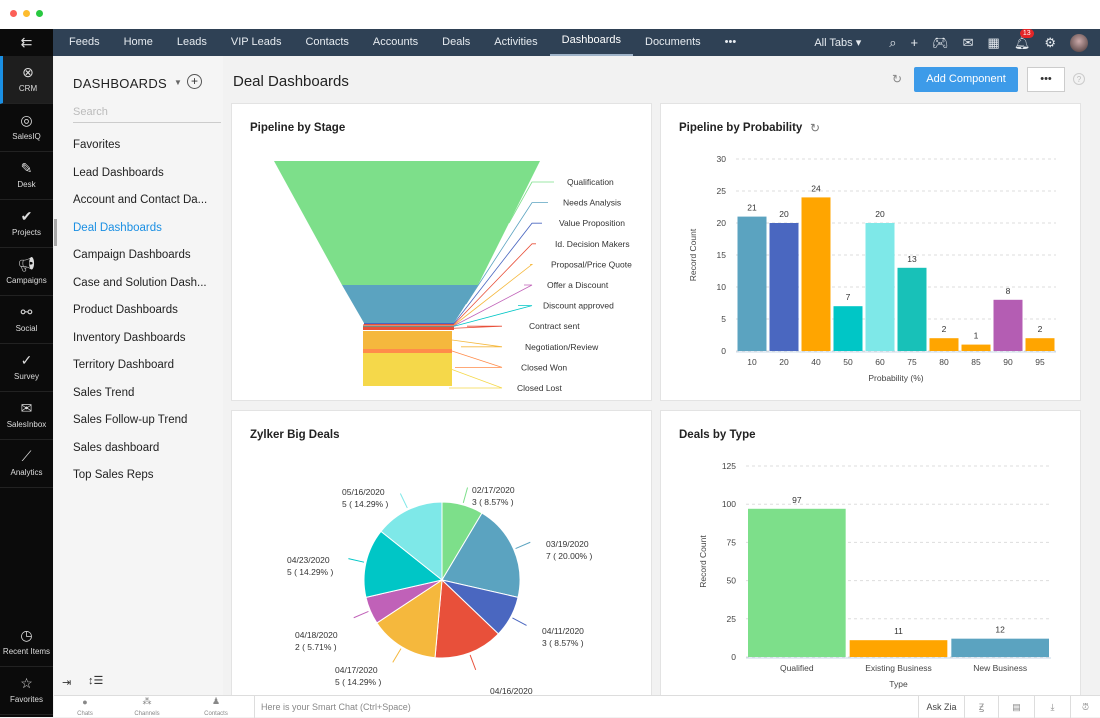 The width and height of the screenshot is (1100, 718). What do you see at coordinates (1000, 668) in the screenshot?
I see `x-tick-label: New Business` at bounding box center [1000, 668].